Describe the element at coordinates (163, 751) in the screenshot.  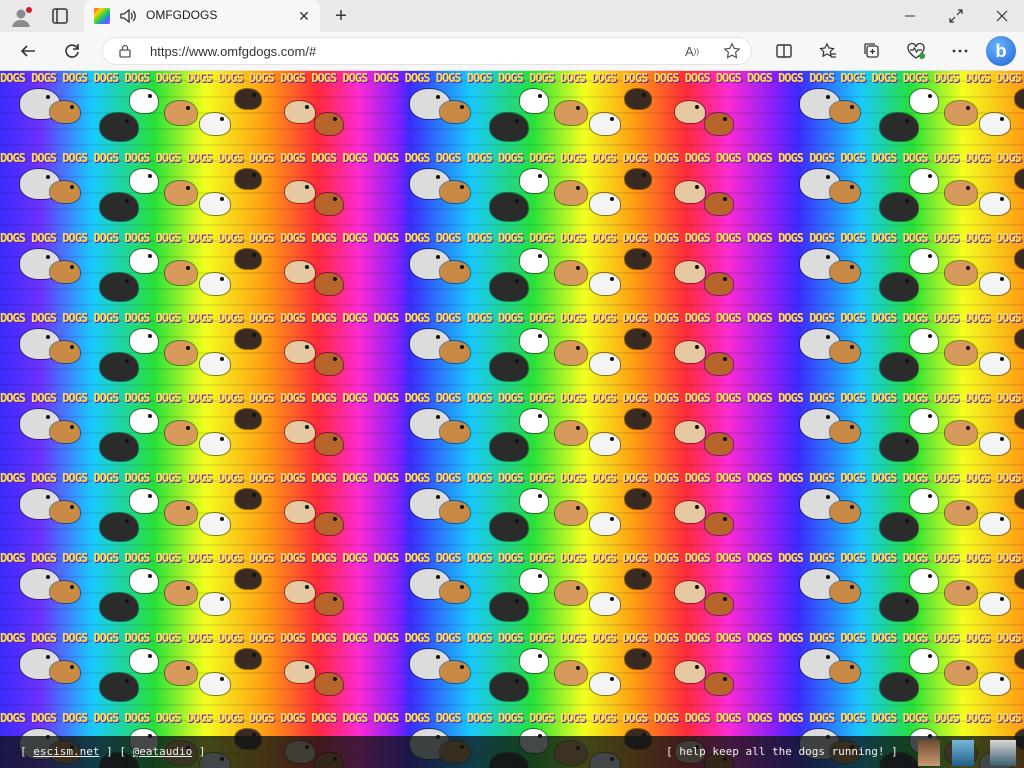
I see `eataudio-link: @eataudio` at that location.